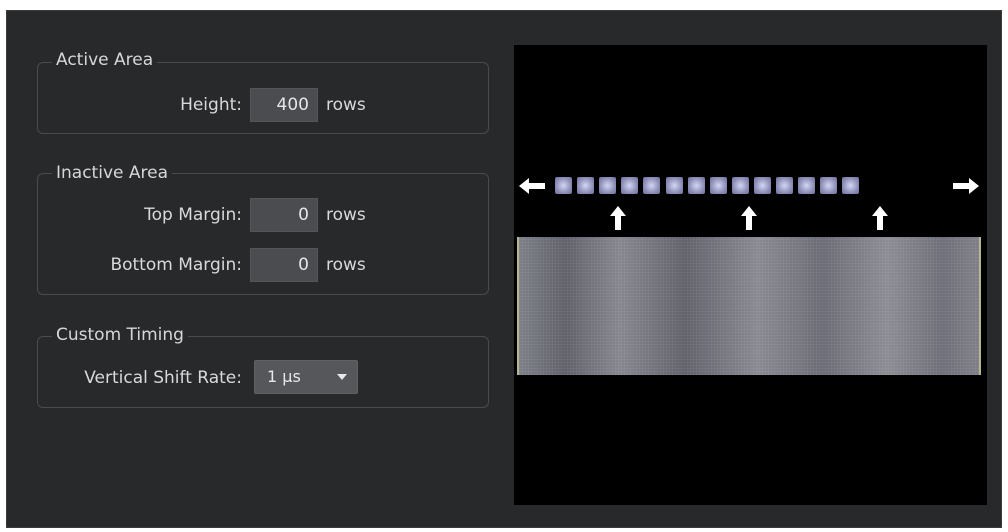  What do you see at coordinates (211, 105) in the screenshot?
I see `height-label: Height:` at bounding box center [211, 105].